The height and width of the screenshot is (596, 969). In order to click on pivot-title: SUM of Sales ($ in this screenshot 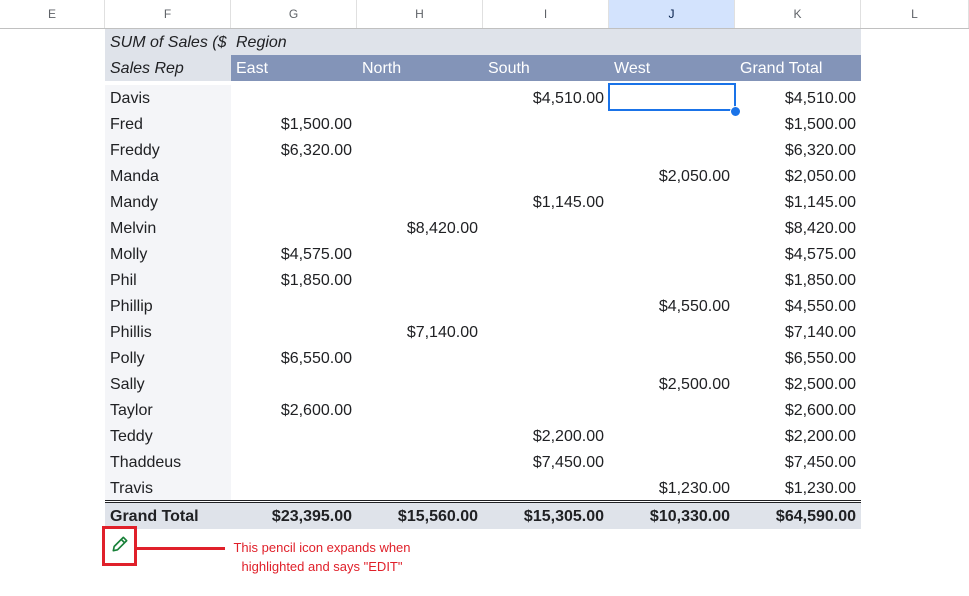, I will do `click(168, 42)`.